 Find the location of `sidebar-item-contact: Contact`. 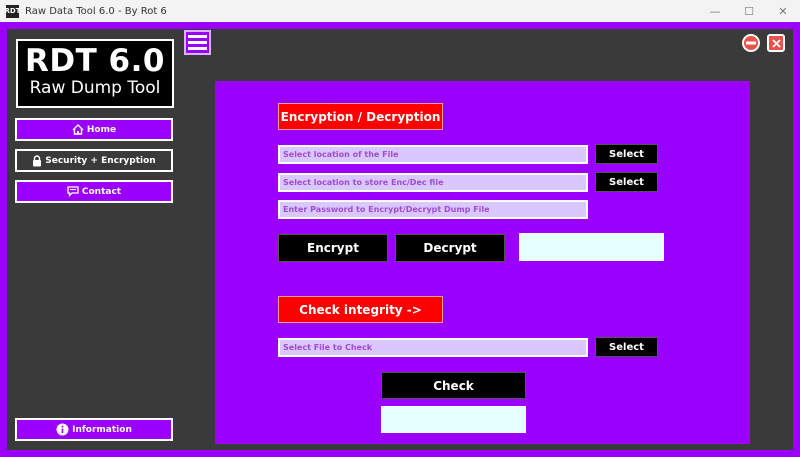

sidebar-item-contact: Contact is located at coordinates (94, 191).